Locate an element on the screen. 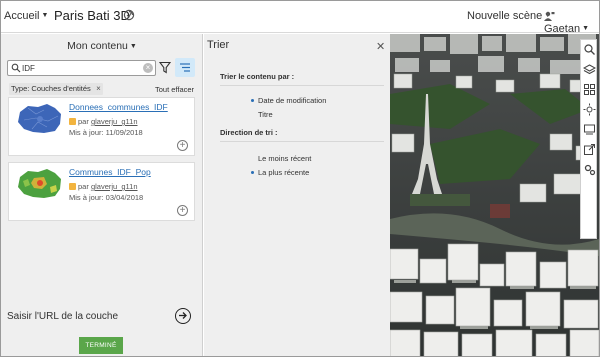  sort-by-heading: Trier le contenu par : is located at coordinates (257, 76).